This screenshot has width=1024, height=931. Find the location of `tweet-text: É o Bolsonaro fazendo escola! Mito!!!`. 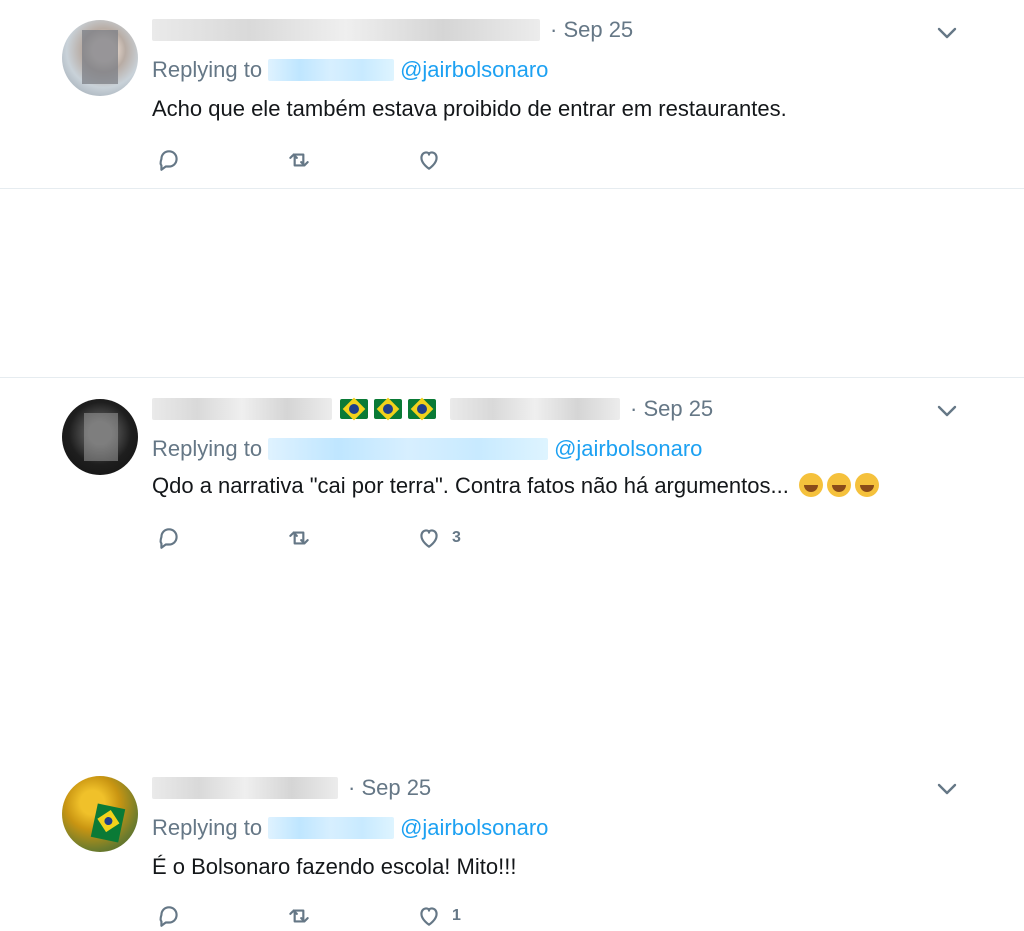

tweet-text: É o Bolsonaro fazendo escola! Mito!!! is located at coordinates (334, 866).